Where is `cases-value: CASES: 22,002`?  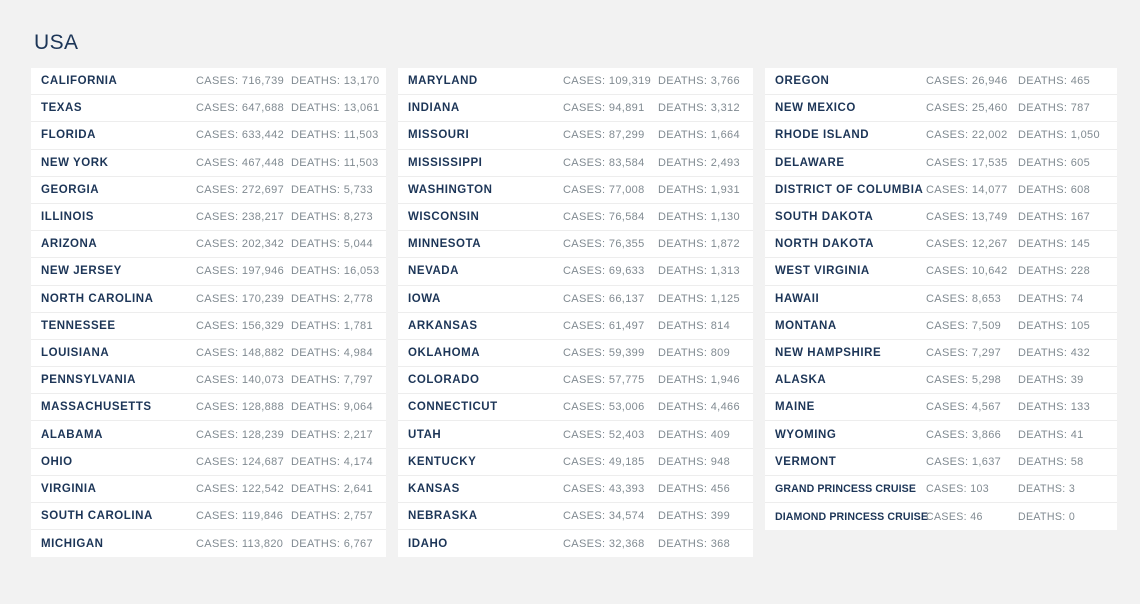
cases-value: CASES: 22,002 is located at coordinates (967, 135).